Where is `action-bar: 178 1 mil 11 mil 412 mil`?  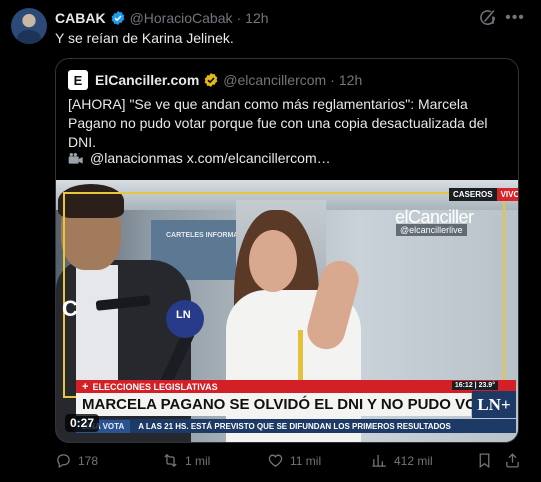
action-bar: 178 1 mil 11 mil 412 mil is located at coordinates (290, 462).